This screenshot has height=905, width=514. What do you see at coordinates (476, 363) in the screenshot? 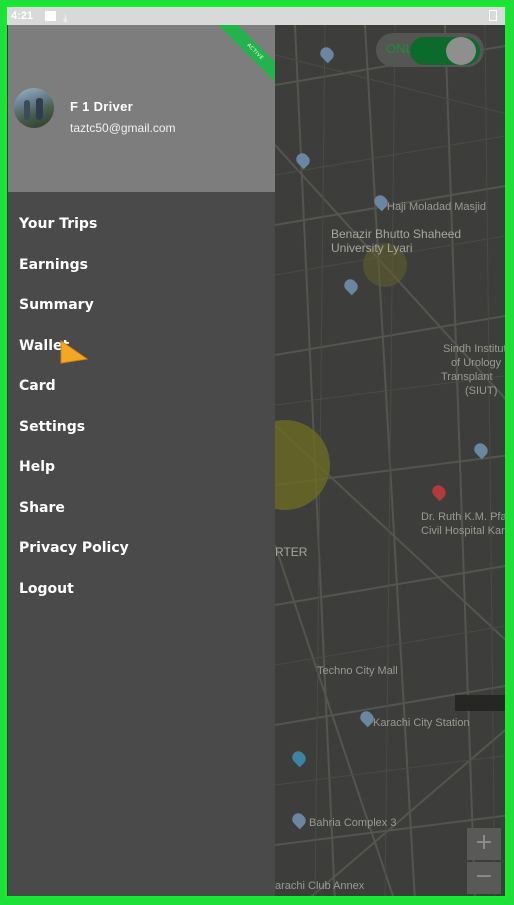
I see `map-label: of Urology` at bounding box center [476, 363].